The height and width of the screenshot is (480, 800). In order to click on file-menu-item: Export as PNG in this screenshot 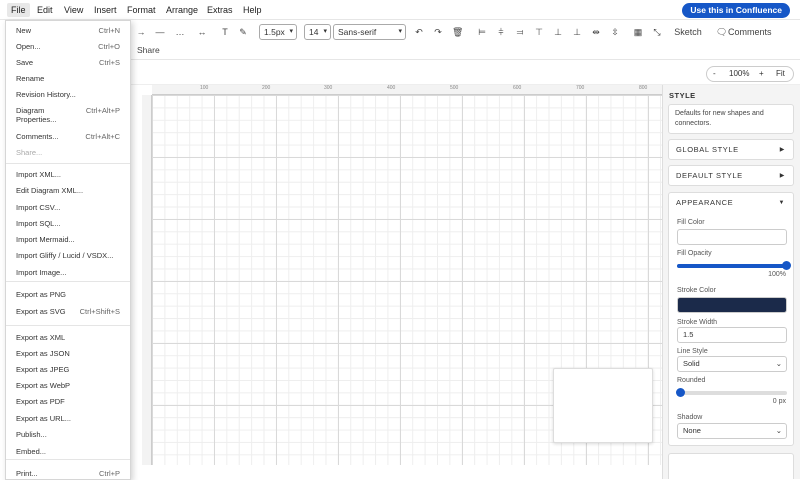, I will do `click(68, 294)`.